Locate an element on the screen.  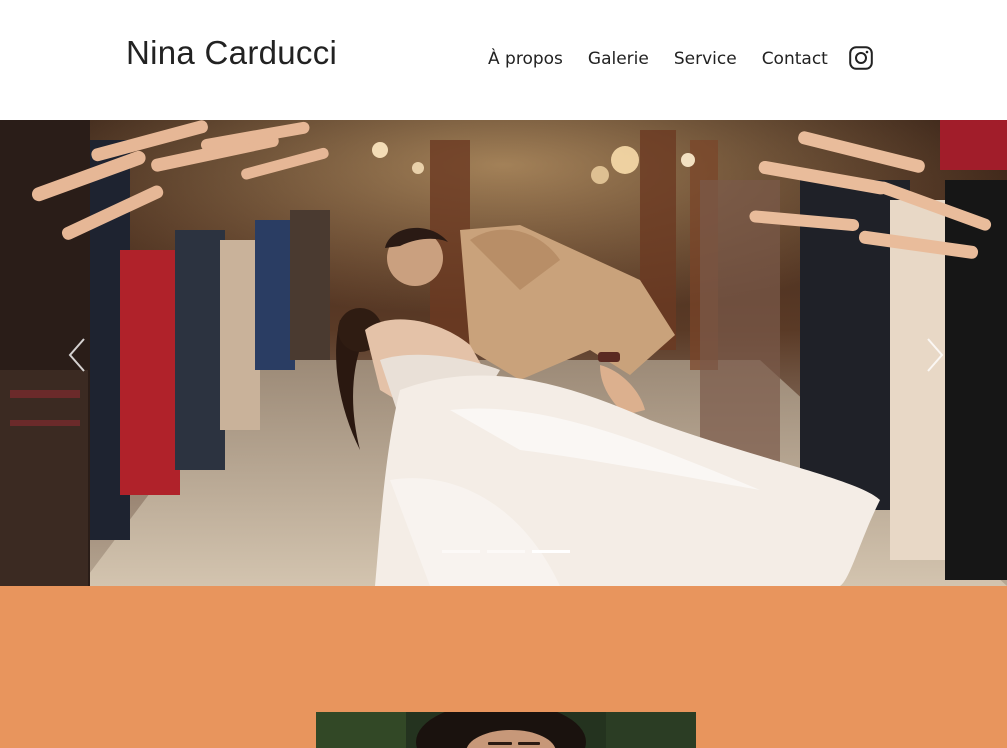
nav-link-contact: Contact is located at coordinates (795, 59).